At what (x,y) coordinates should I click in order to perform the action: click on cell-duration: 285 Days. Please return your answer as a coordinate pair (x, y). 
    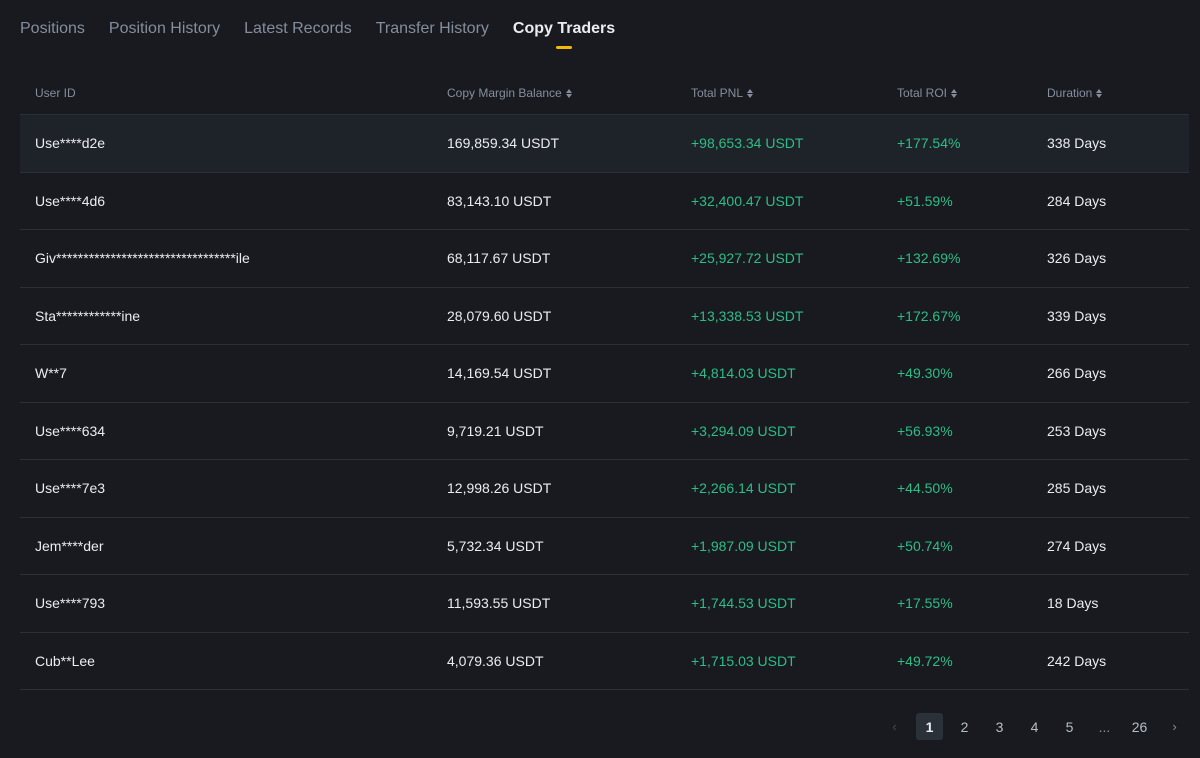
    Looking at the image, I should click on (1077, 488).